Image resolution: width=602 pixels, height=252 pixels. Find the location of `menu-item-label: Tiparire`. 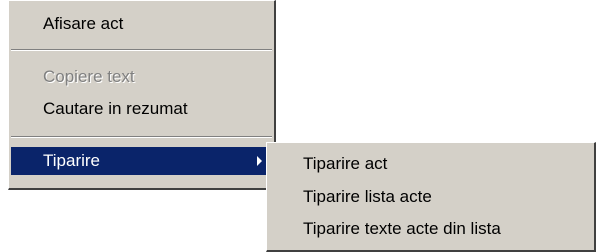

menu-item-label: Tiparire is located at coordinates (71, 160).